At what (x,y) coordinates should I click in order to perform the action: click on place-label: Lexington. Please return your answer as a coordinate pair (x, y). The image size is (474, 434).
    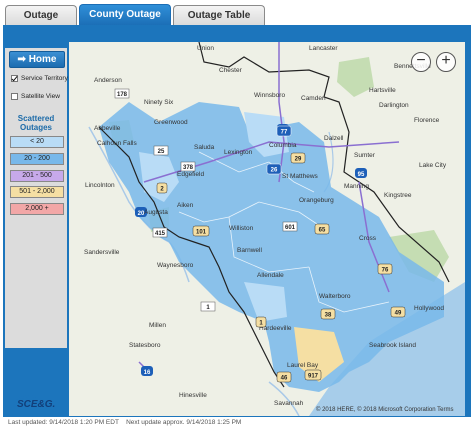
    Looking at the image, I should click on (238, 152).